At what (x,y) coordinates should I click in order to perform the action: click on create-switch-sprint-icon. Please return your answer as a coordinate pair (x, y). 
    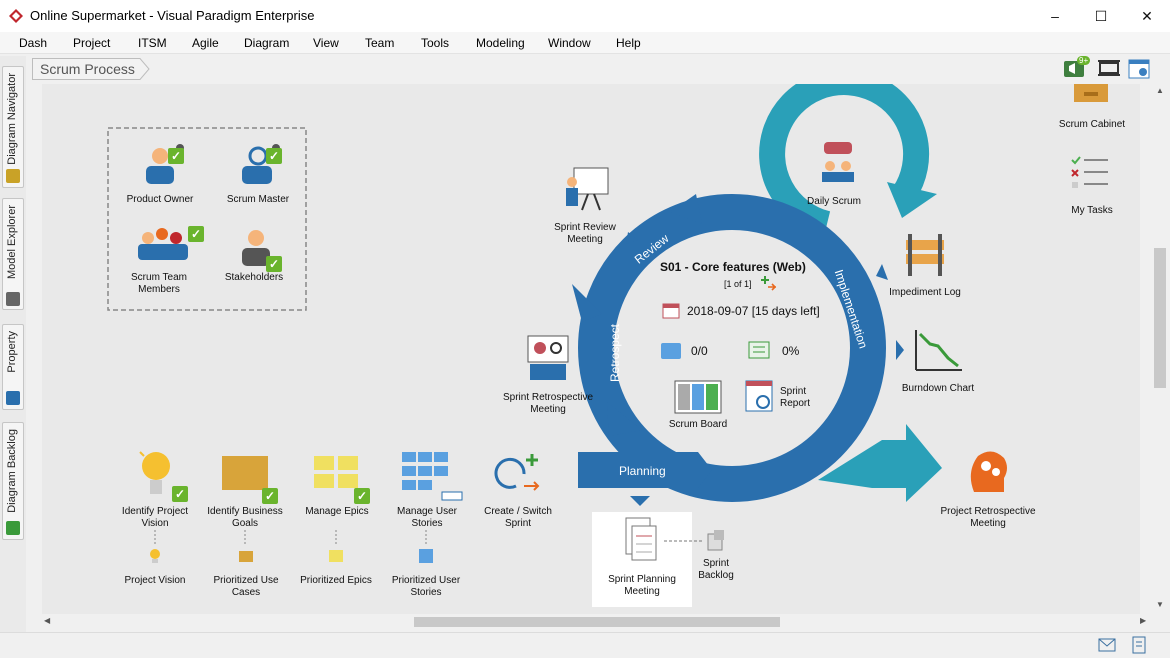
    Looking at the image, I should click on (518, 474).